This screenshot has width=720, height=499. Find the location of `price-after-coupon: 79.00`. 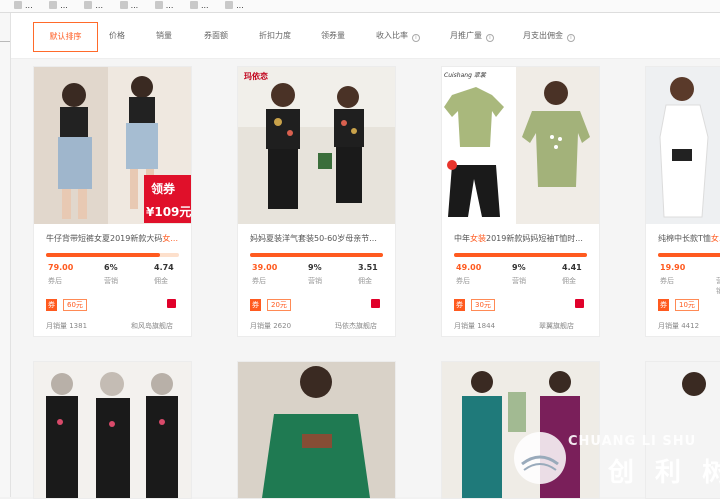

price-after-coupon: 79.00 is located at coordinates (61, 267).